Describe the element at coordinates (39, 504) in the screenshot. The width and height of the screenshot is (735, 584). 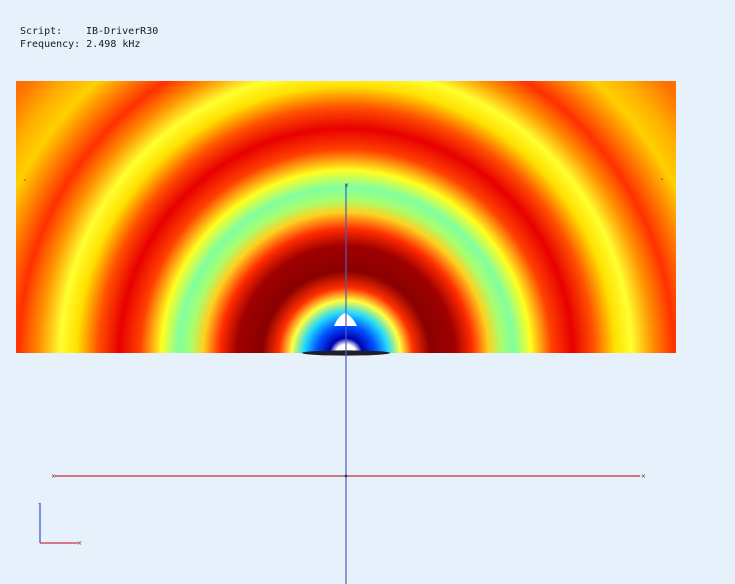
I see `triad-y-tip: ·` at that location.